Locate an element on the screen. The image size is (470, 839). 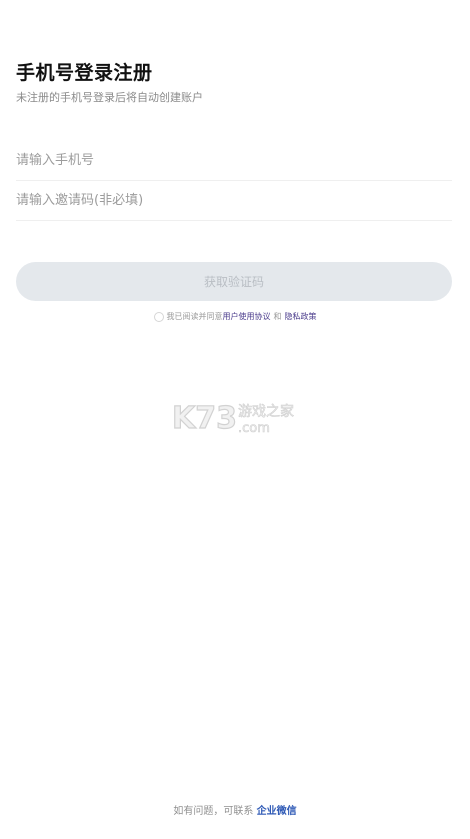
get-code-button: 获取验证码 is located at coordinates (234, 281).